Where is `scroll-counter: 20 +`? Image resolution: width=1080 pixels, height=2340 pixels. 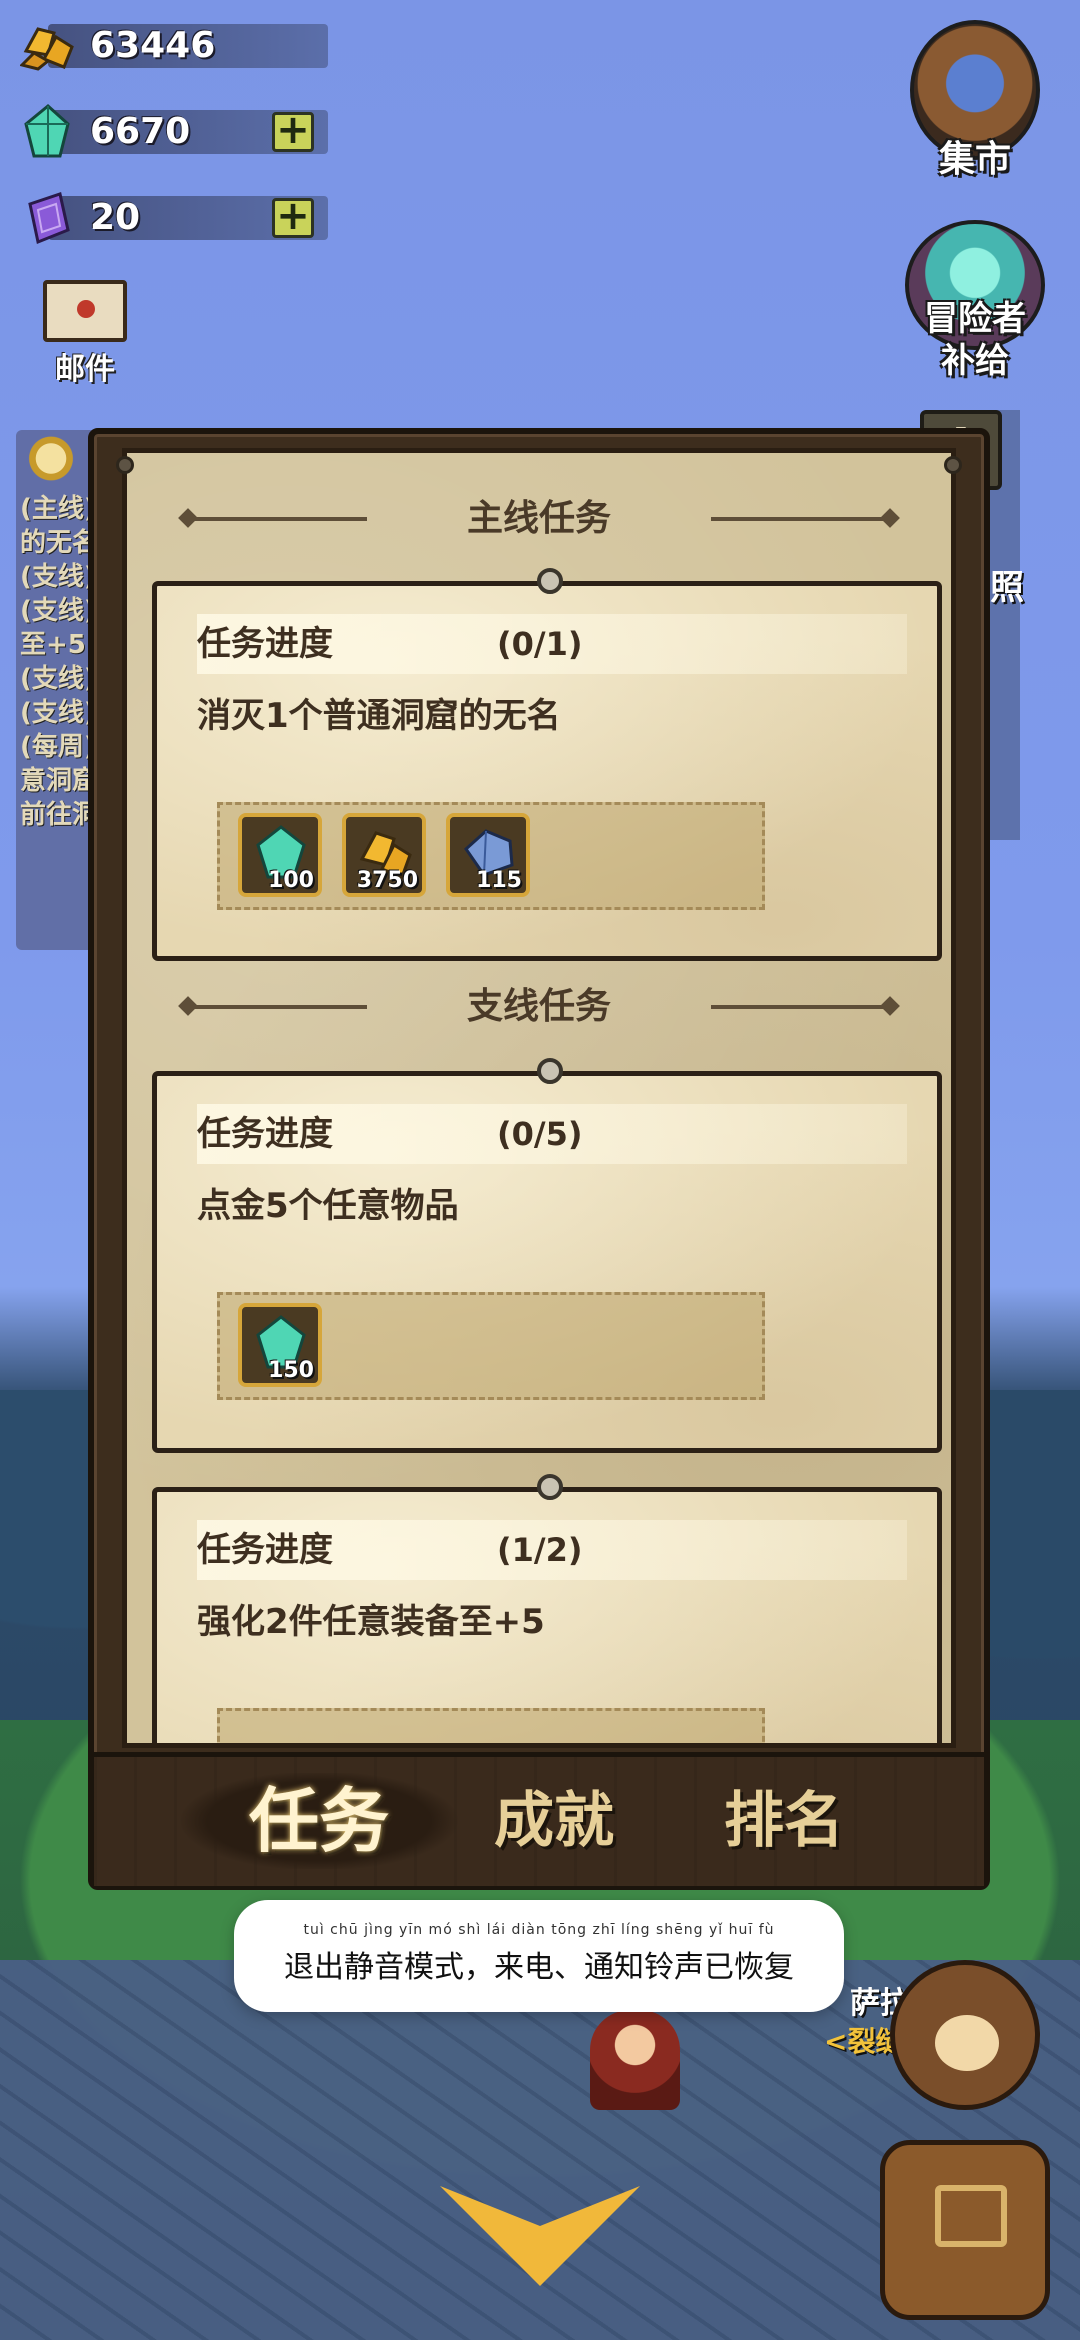
scroll-counter: 20 + is located at coordinates (173, 218).